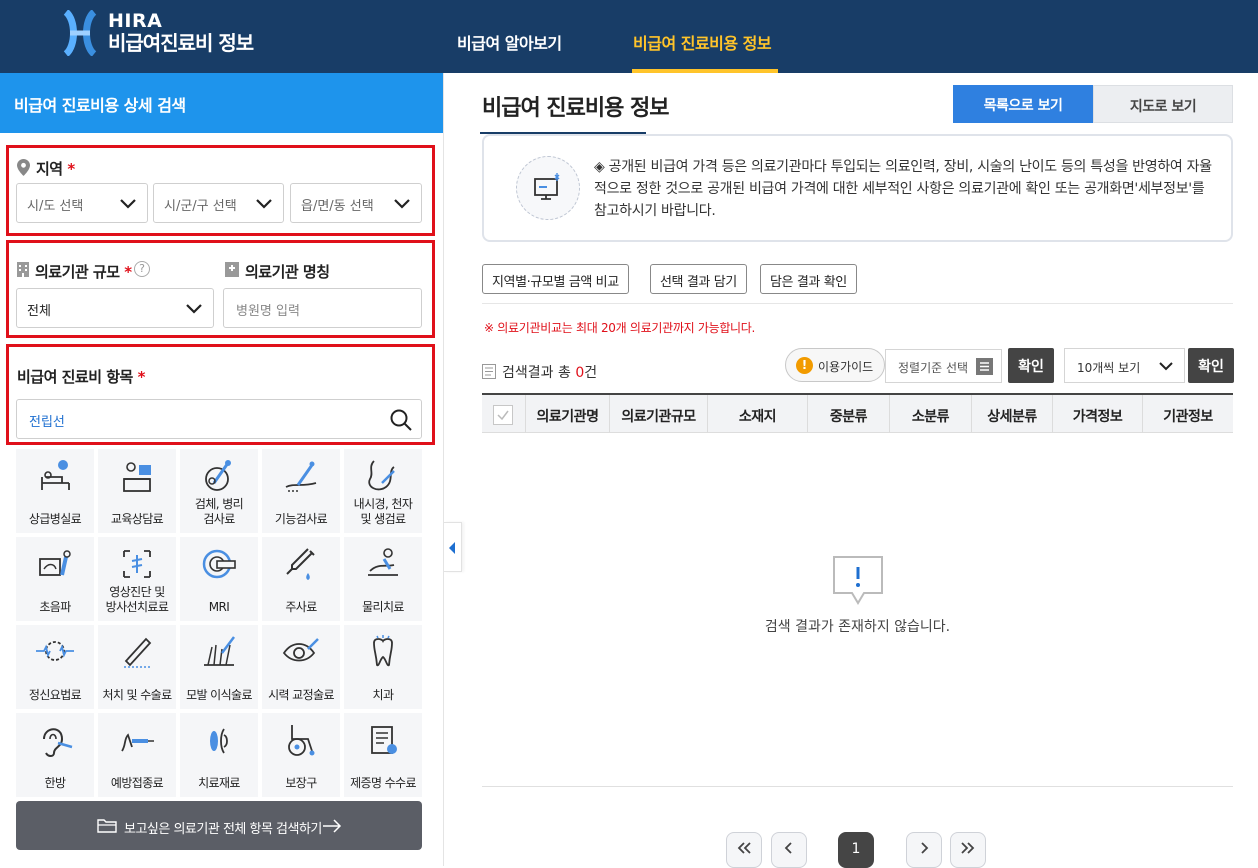 This screenshot has height=868, width=1258. I want to click on sigungu-select: 시/군/구 선택, so click(218, 203).